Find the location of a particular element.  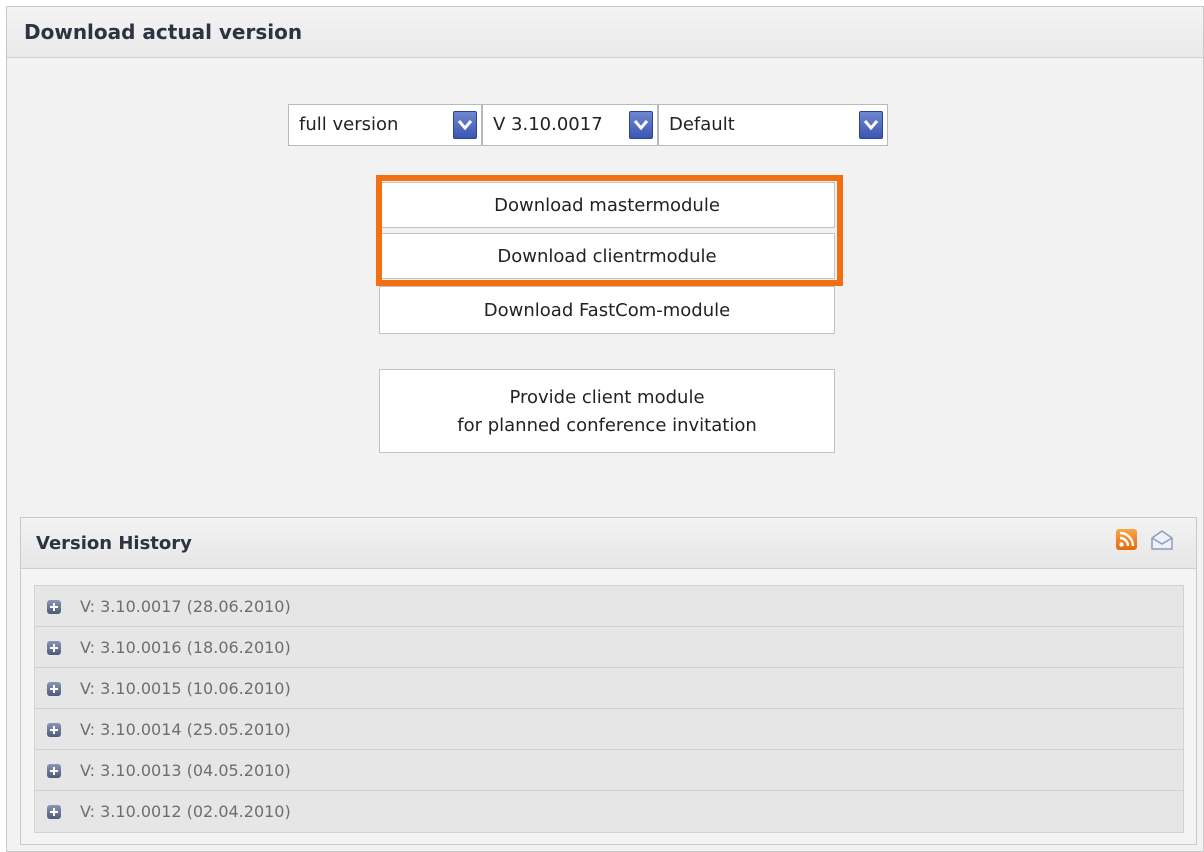

profile-select-value: Default is located at coordinates (702, 124).